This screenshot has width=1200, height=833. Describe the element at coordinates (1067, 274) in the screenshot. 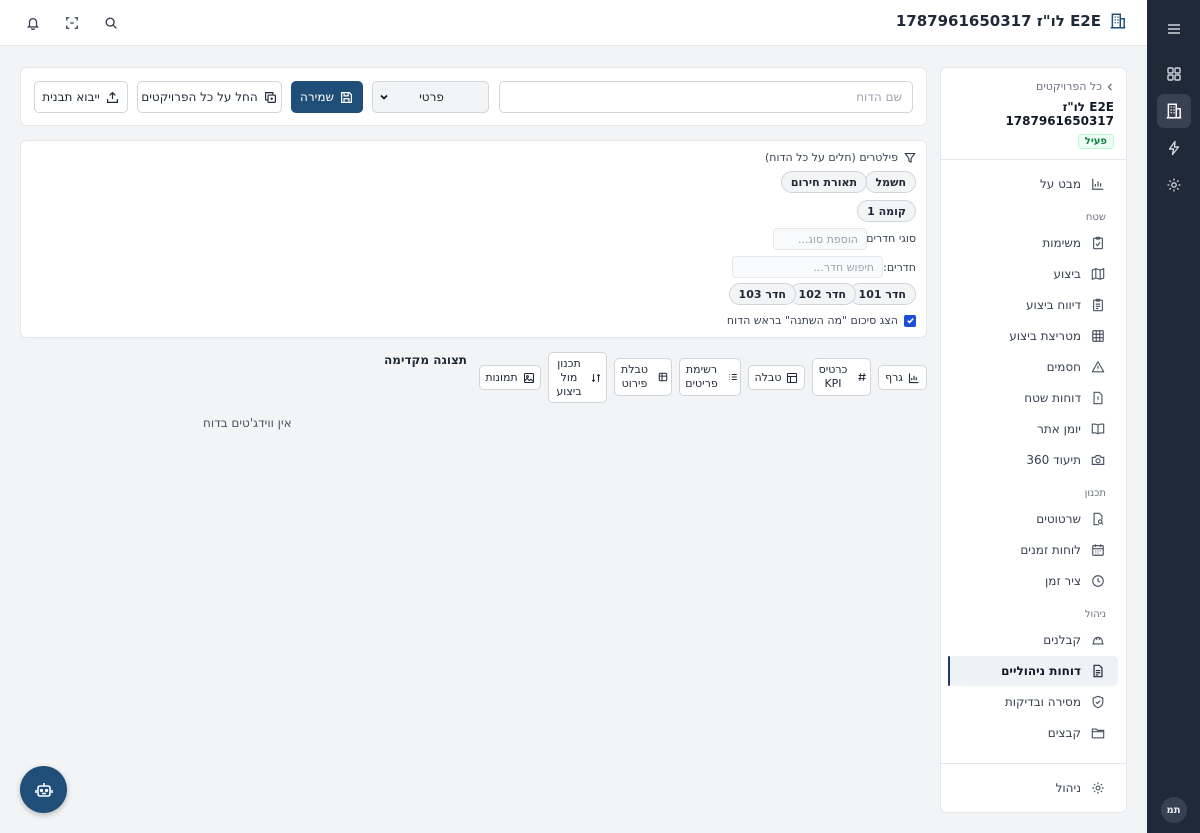

I see `sidebar-item-label: ביצוע` at that location.